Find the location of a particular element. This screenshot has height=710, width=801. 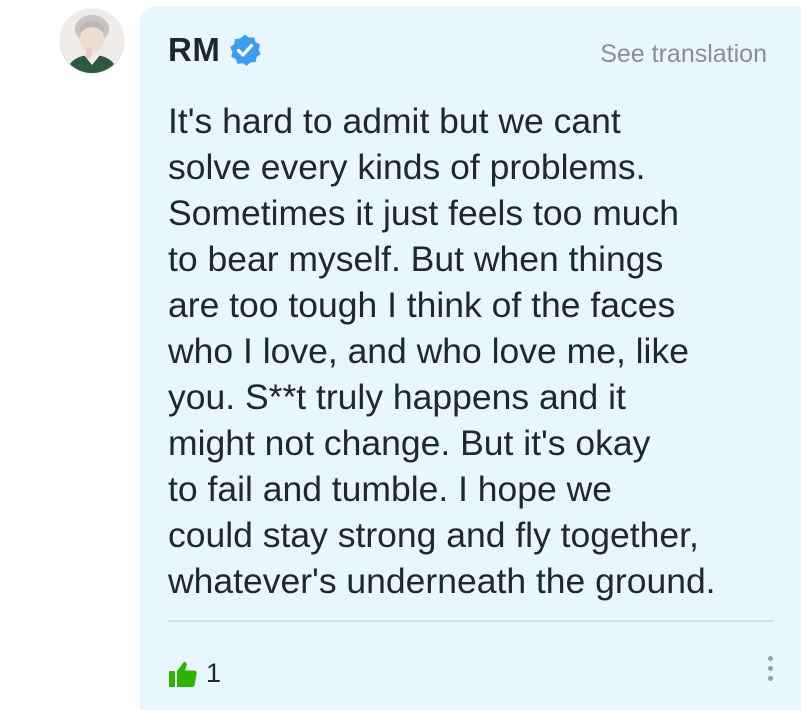

thumbs-up-icon is located at coordinates (183, 674).